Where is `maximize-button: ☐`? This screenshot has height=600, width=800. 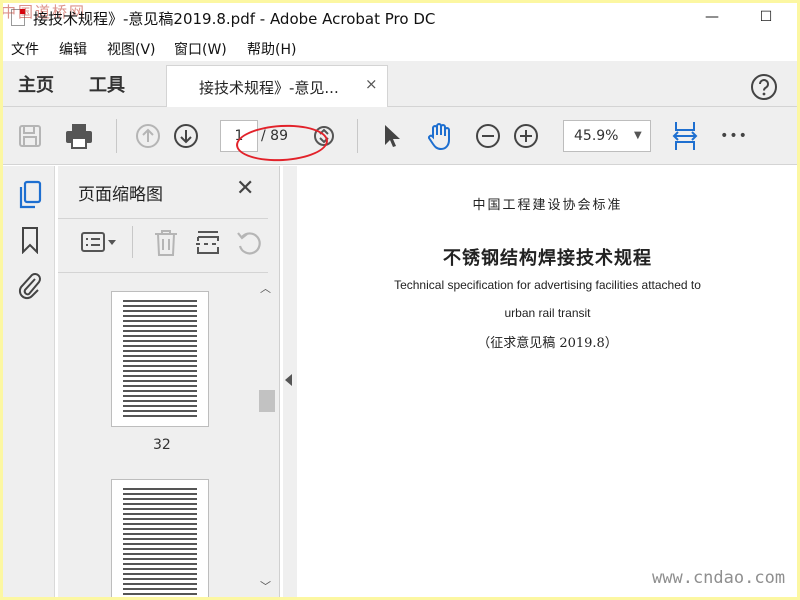 maximize-button: ☐ is located at coordinates (766, 17).